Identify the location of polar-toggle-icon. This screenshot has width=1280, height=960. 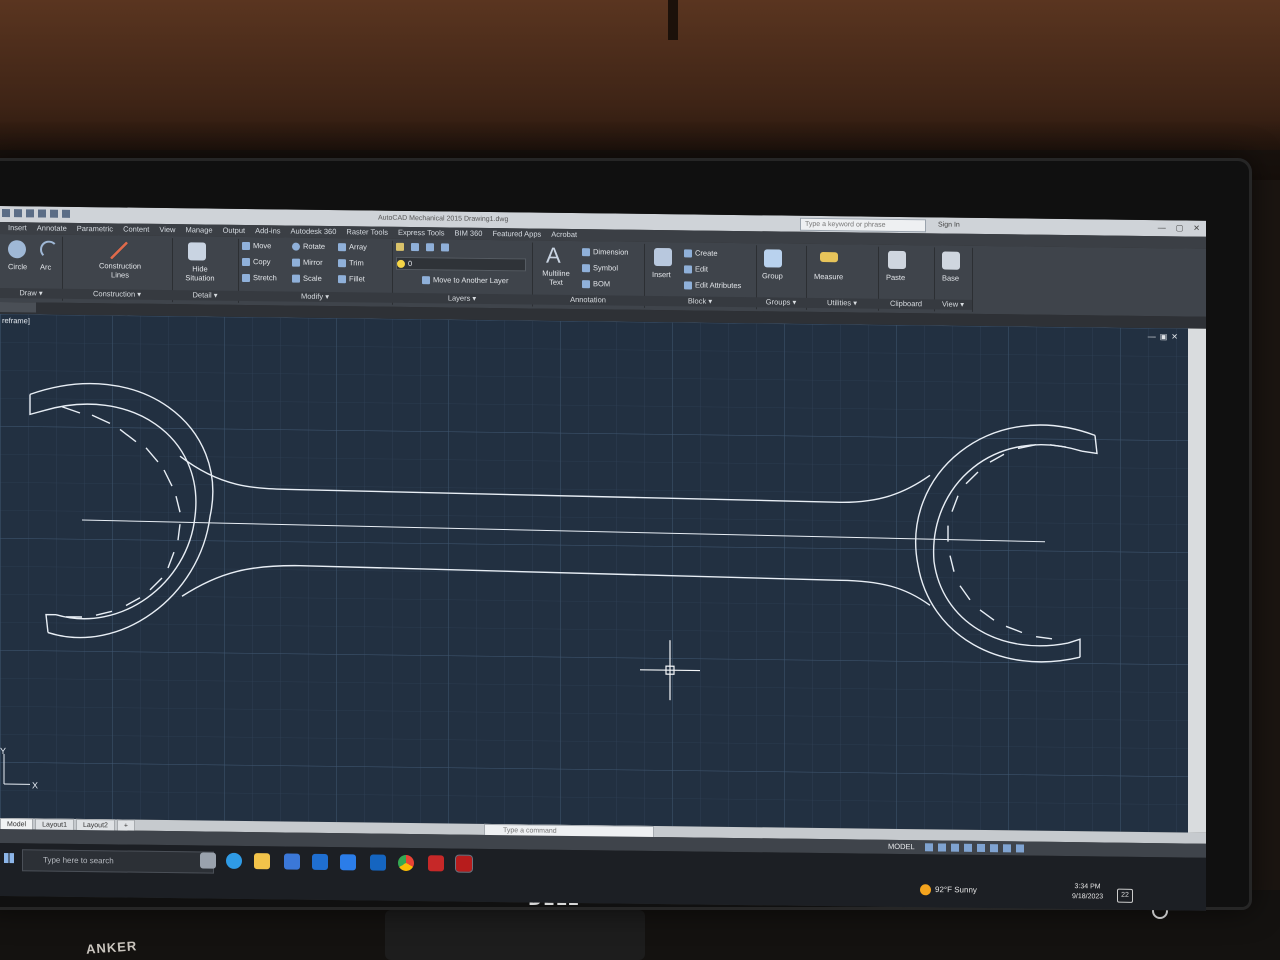
(968, 847).